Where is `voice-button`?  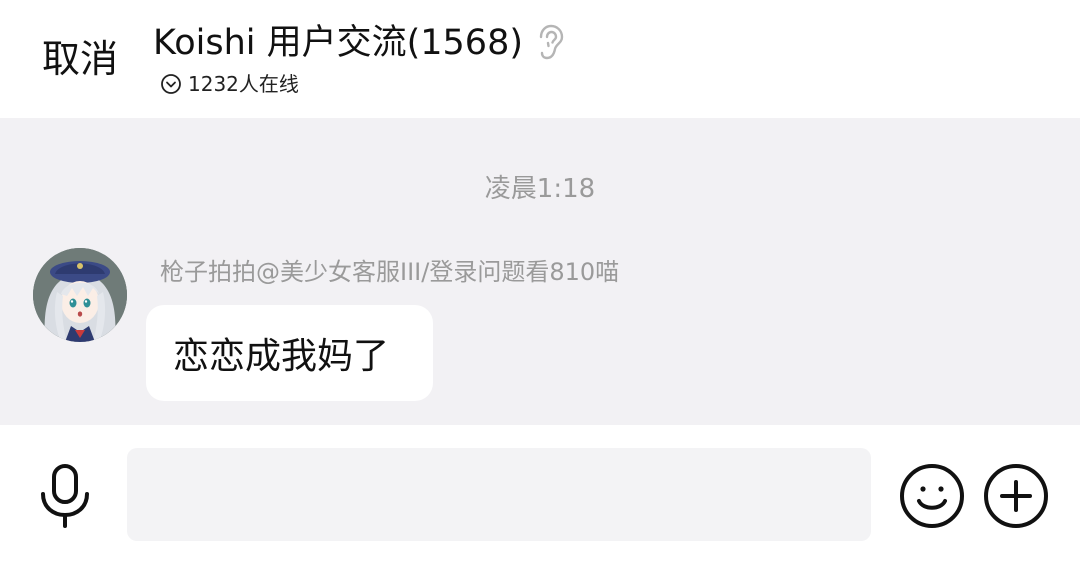 voice-button is located at coordinates (65, 496).